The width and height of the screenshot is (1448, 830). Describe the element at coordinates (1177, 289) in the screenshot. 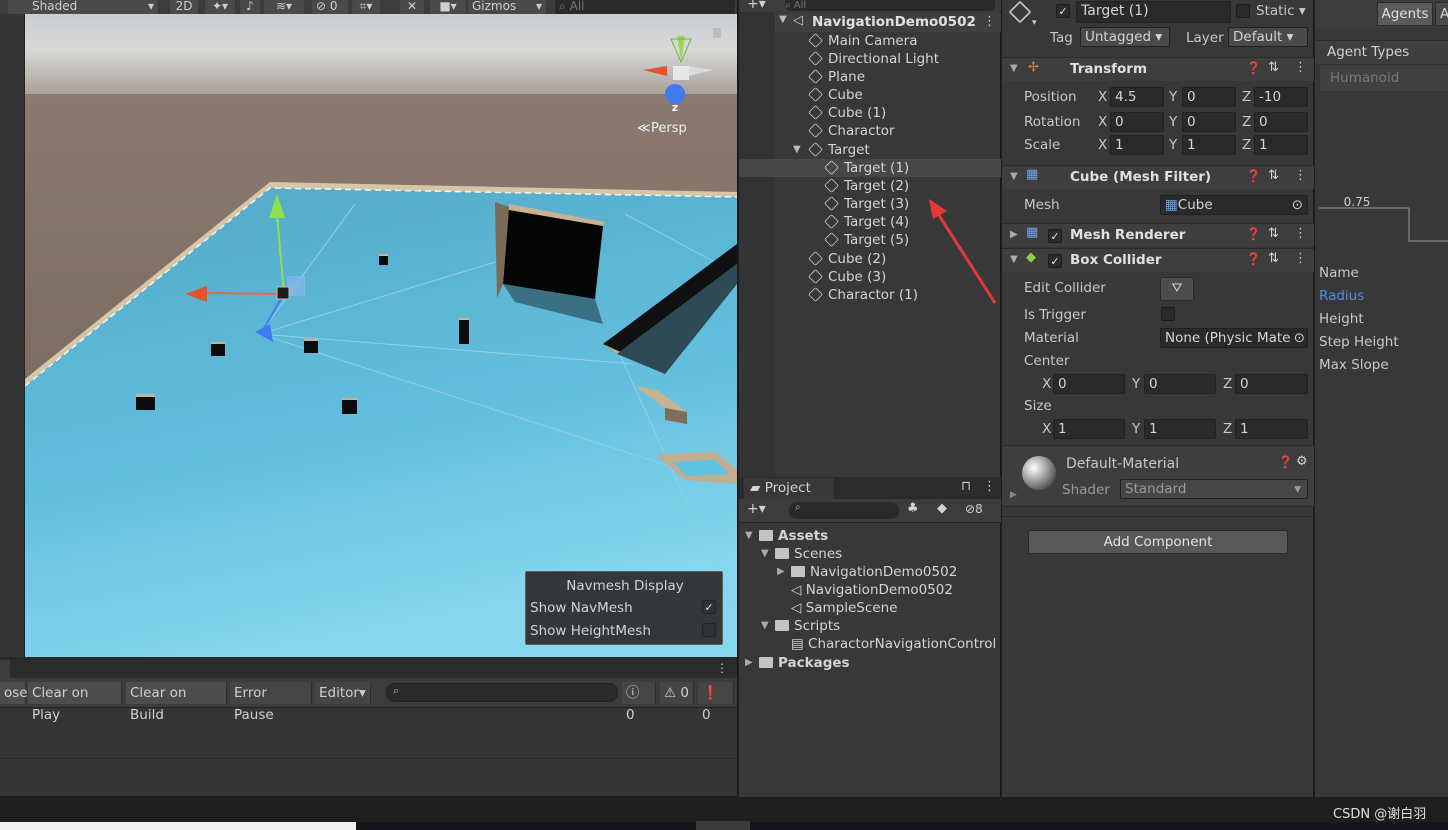

I see `edit-collider-button: ⛛` at that location.